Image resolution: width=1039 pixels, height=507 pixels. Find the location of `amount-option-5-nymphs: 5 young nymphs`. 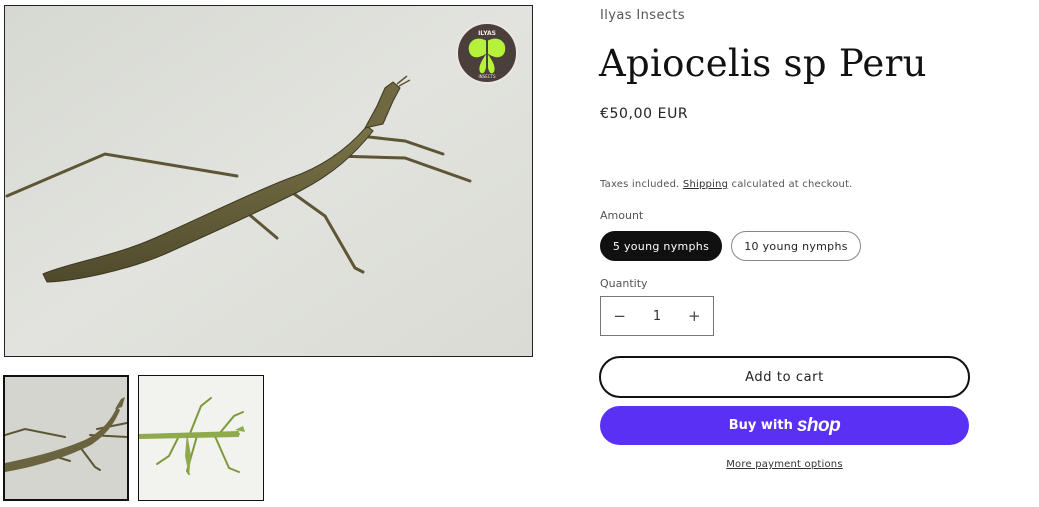

amount-option-5-nymphs: 5 young nymphs is located at coordinates (661, 246).